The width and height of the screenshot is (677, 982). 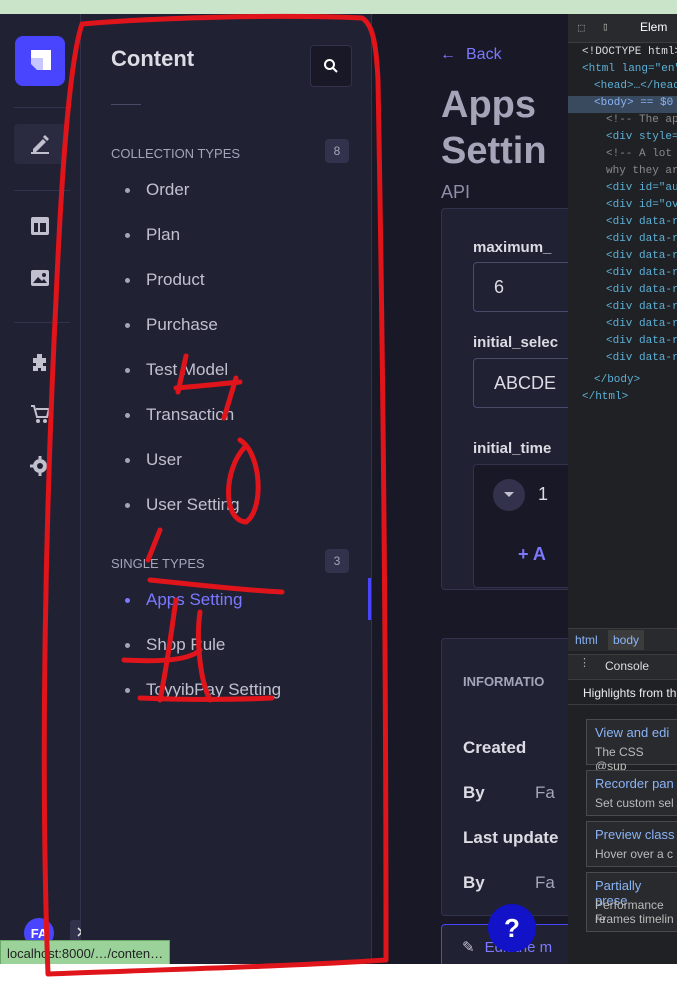 I want to click on red-hide-scribble, so click(x=203, y=528).